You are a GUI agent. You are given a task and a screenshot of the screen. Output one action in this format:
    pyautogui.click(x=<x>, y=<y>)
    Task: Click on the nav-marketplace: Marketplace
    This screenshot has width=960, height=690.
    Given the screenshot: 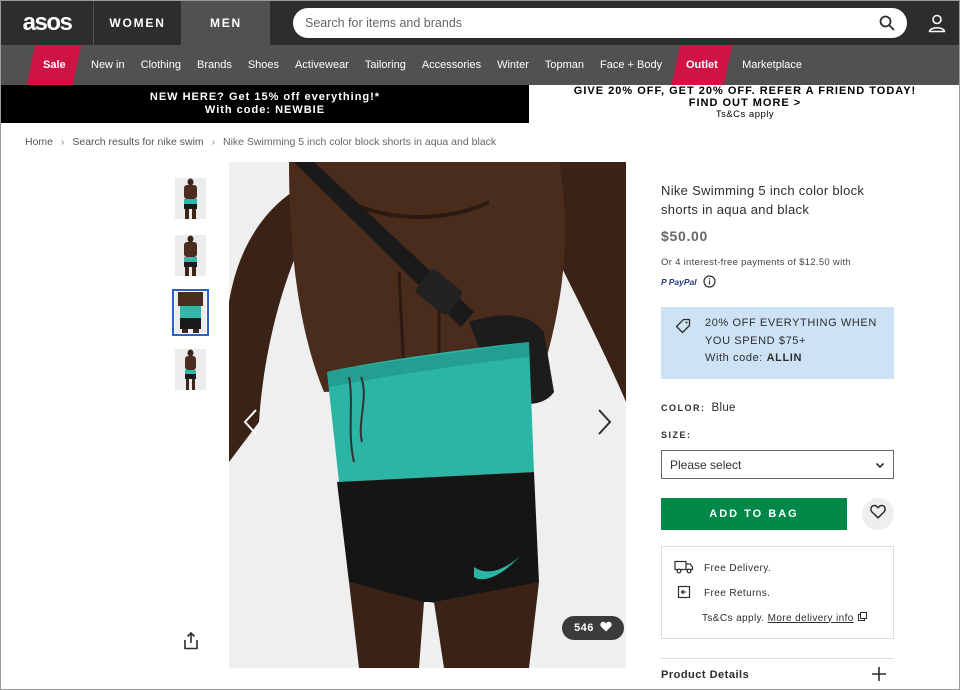 What is the action you would take?
    pyautogui.click(x=772, y=65)
    